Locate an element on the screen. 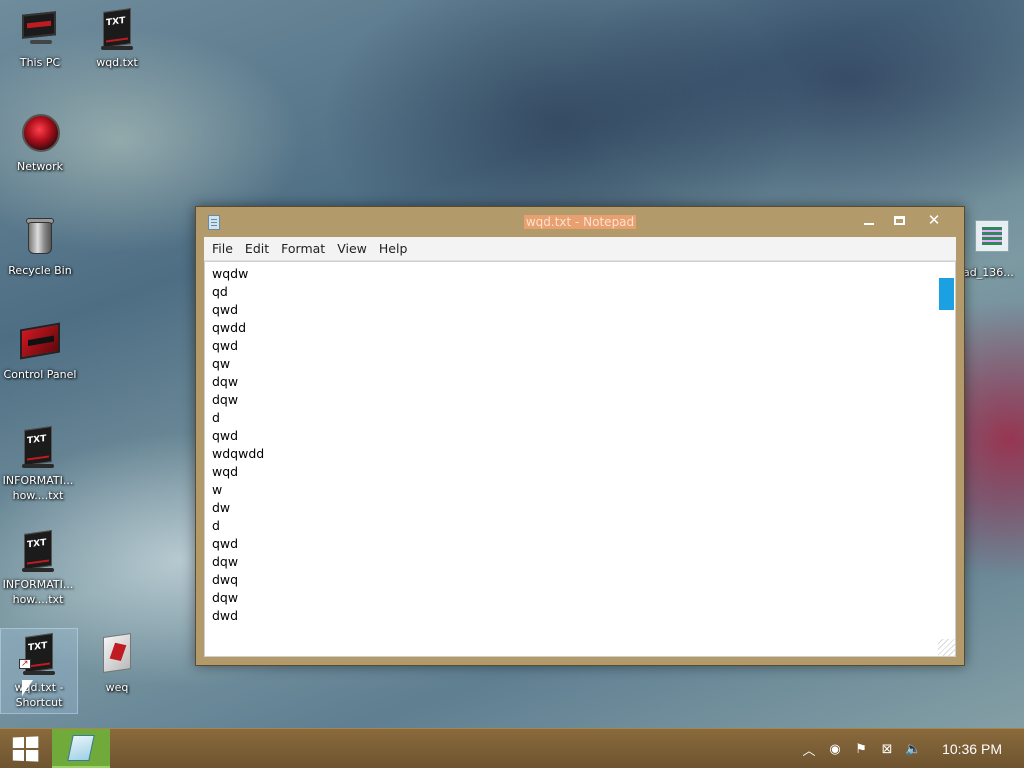 The height and width of the screenshot is (768, 1024). desktop-icon-wqd-shortcut: TXT wqd.txt - Shortcut is located at coordinates (39, 671).